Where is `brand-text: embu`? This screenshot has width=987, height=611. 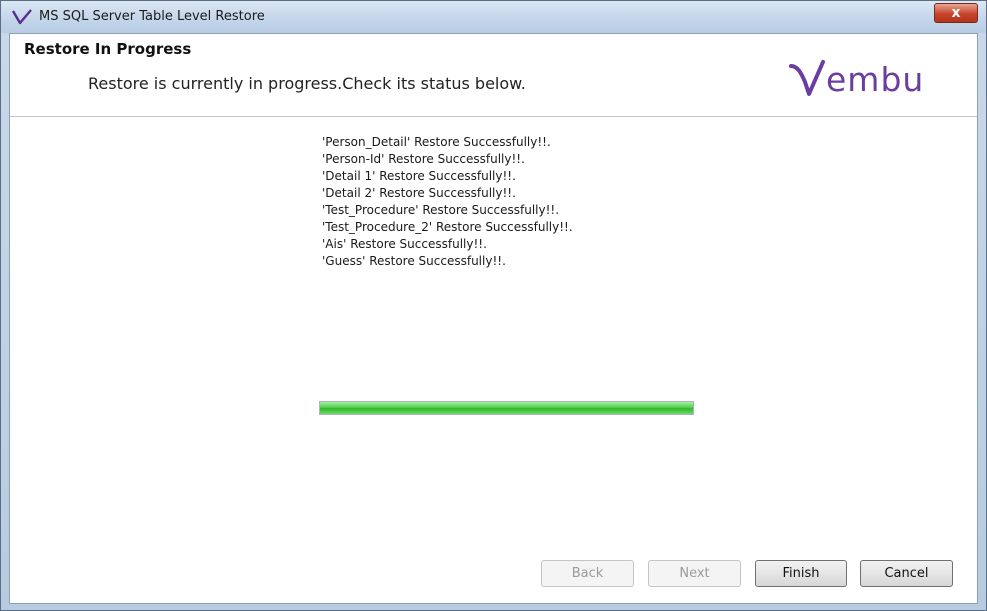
brand-text: embu is located at coordinates (875, 79).